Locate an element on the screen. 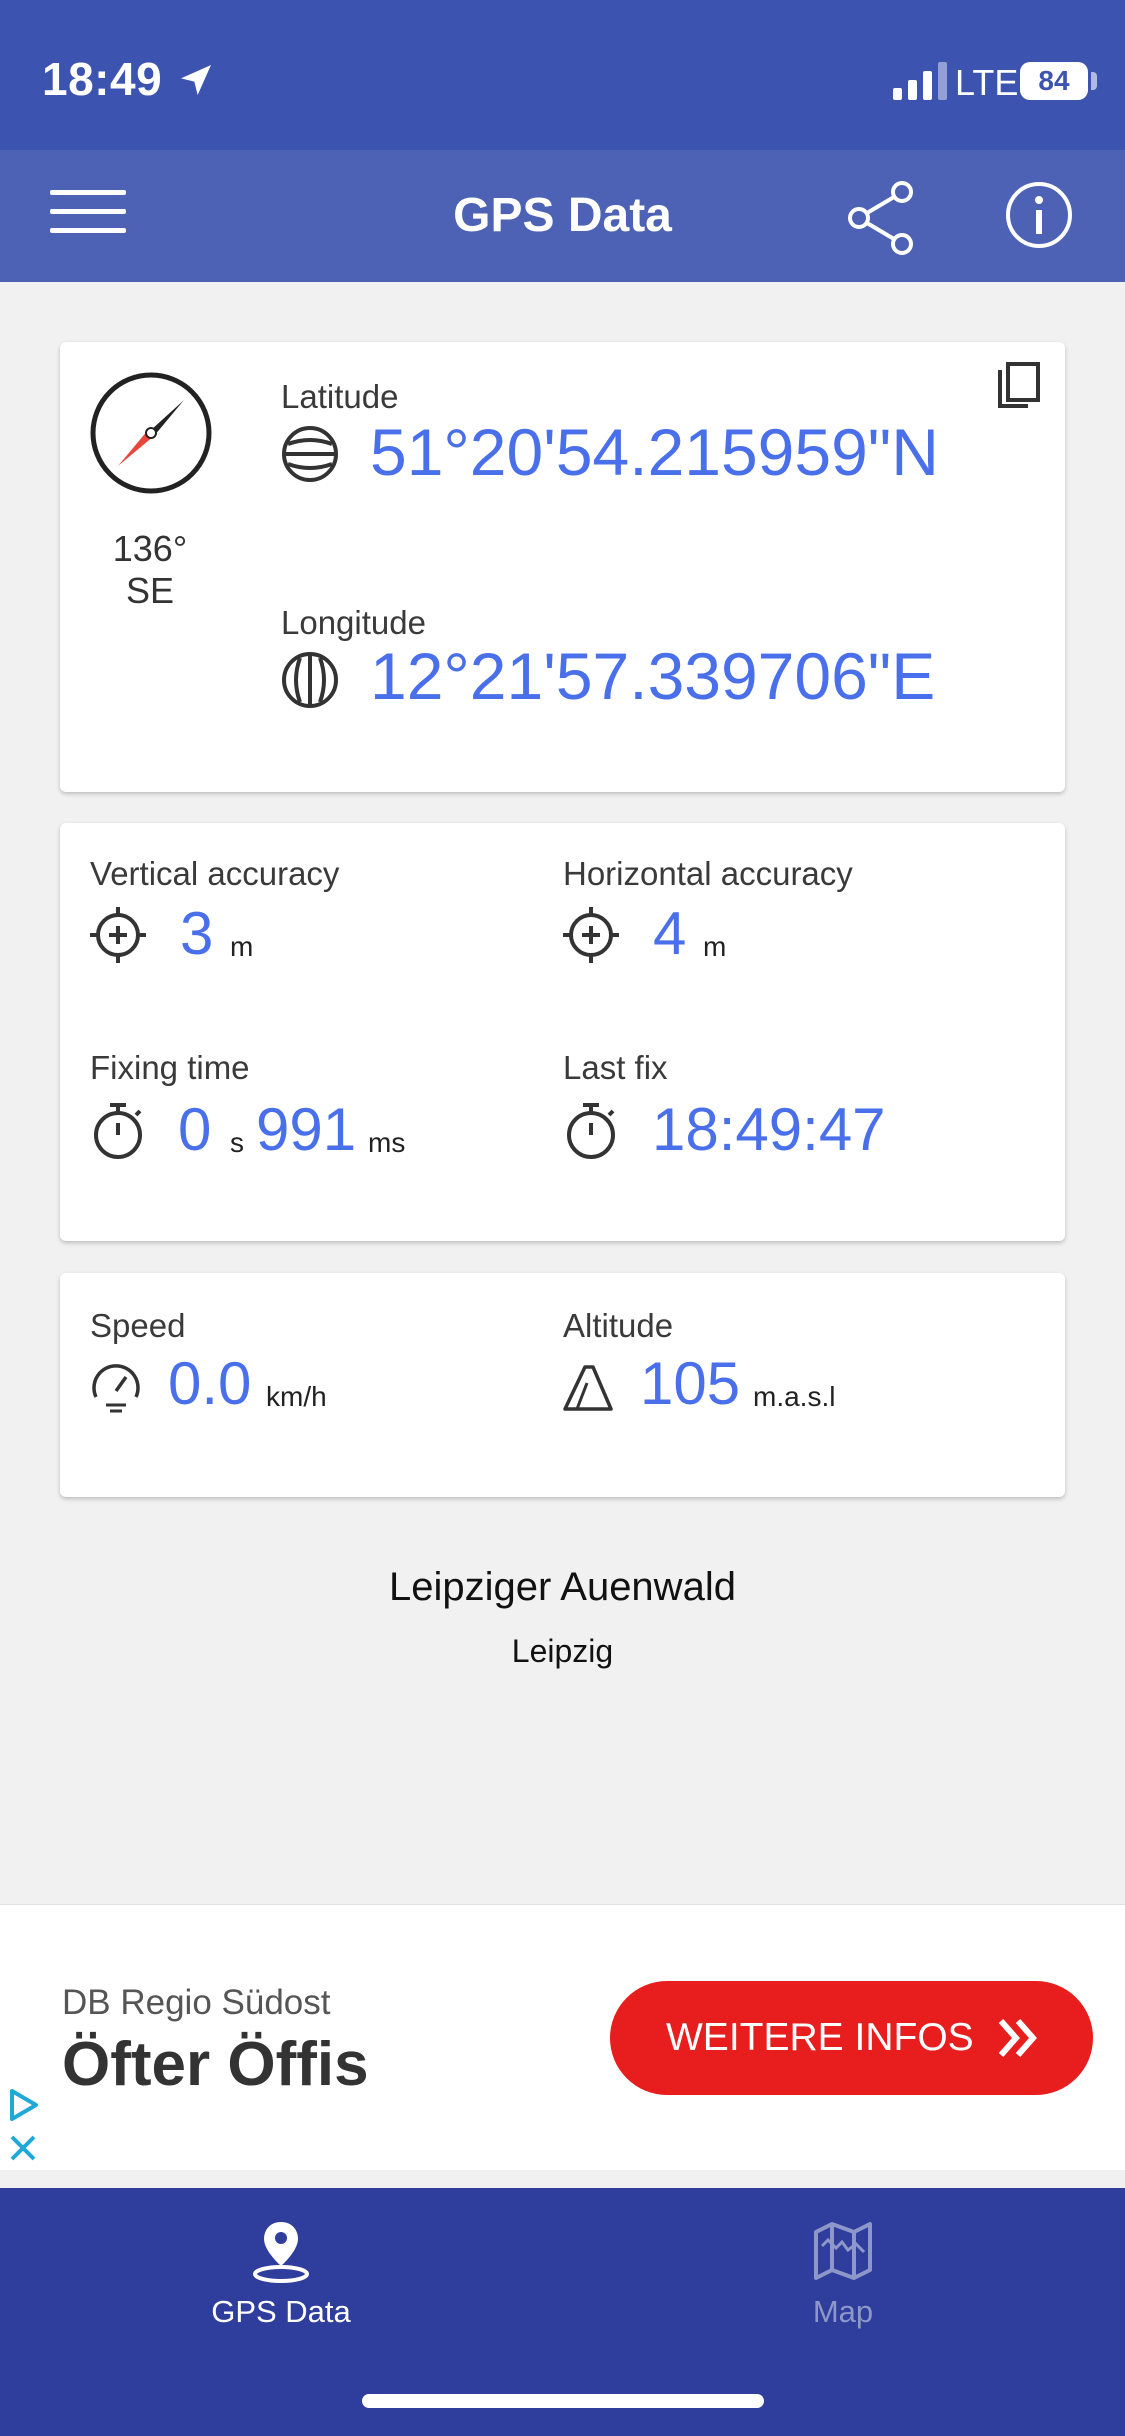 Image resolution: width=1125 pixels, height=2436 pixels. mountain-icon is located at coordinates (588, 1388).